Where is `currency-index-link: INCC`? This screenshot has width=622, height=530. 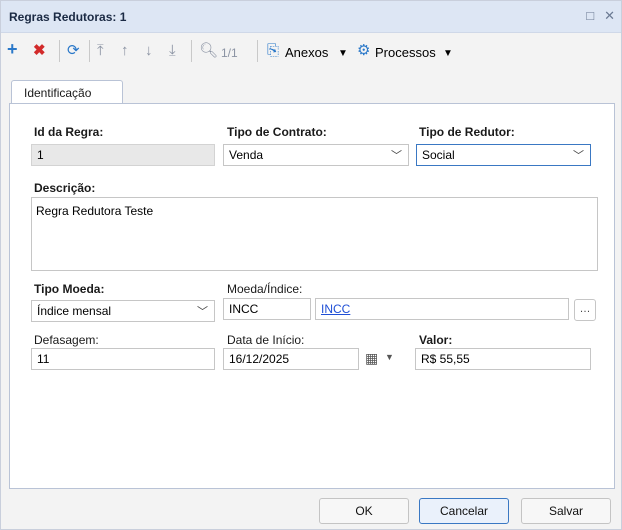 currency-index-link: INCC is located at coordinates (335, 309).